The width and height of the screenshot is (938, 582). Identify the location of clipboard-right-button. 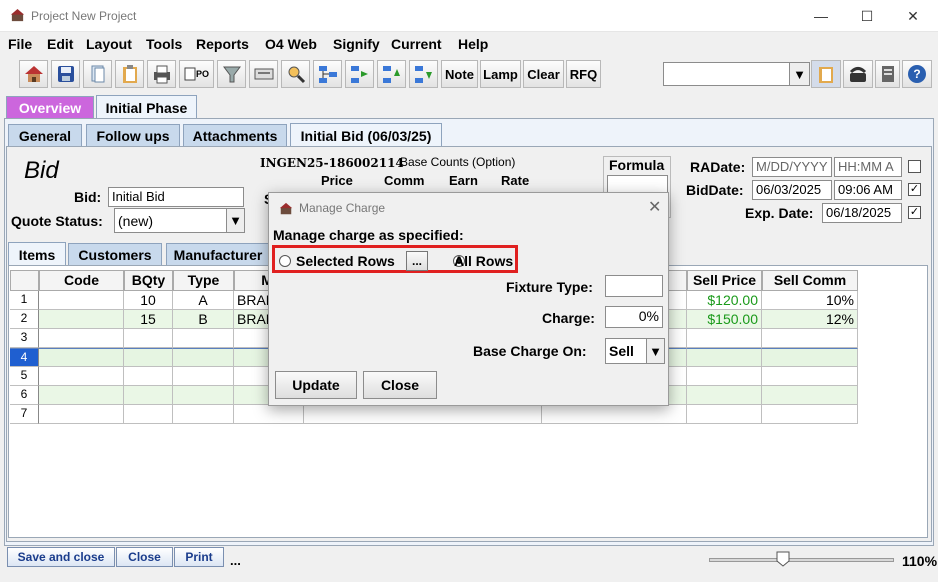
(826, 74).